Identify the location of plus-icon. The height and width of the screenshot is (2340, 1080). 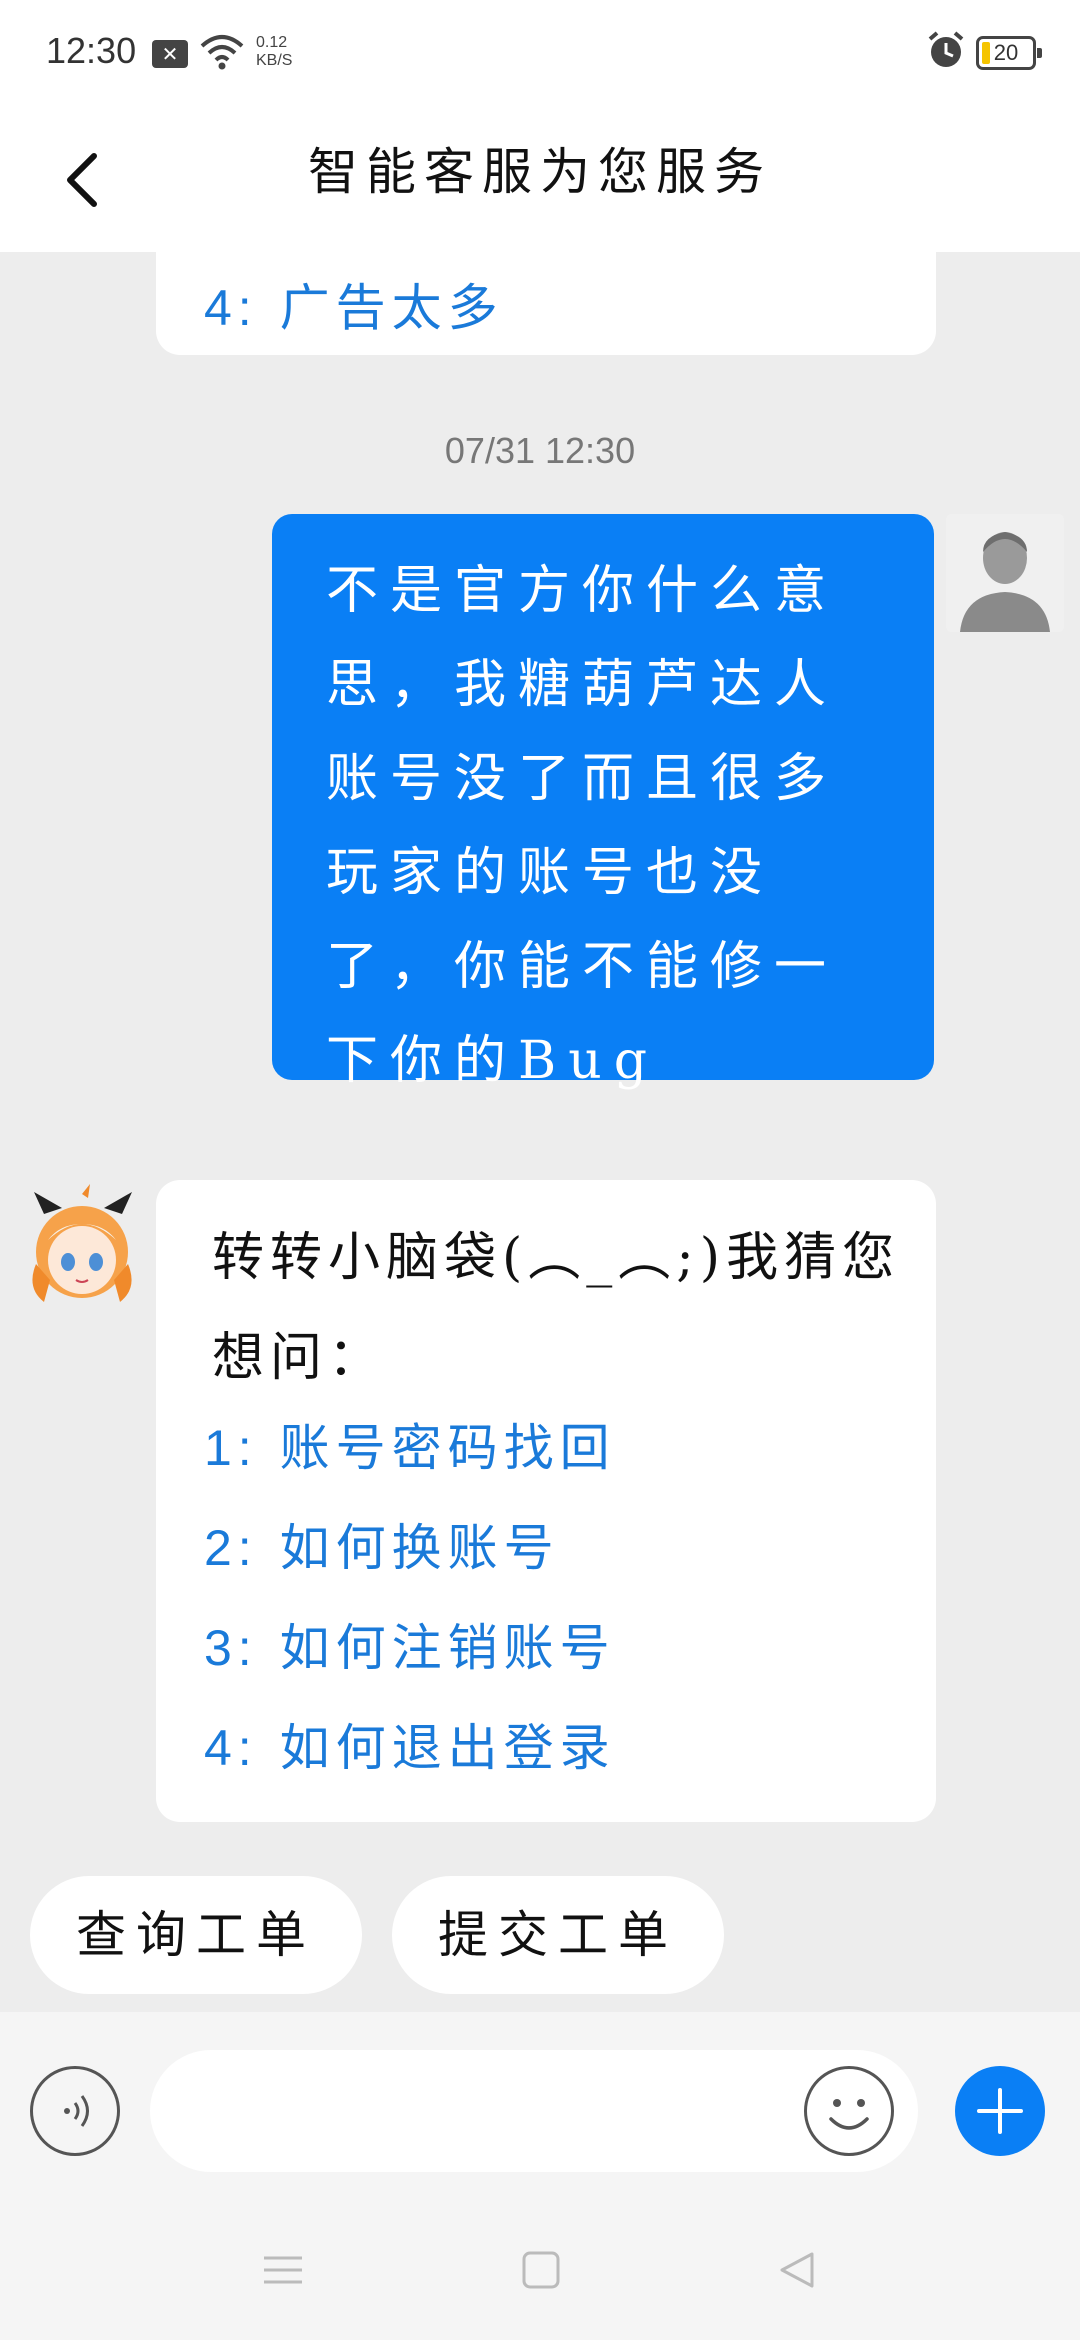
(1000, 2111).